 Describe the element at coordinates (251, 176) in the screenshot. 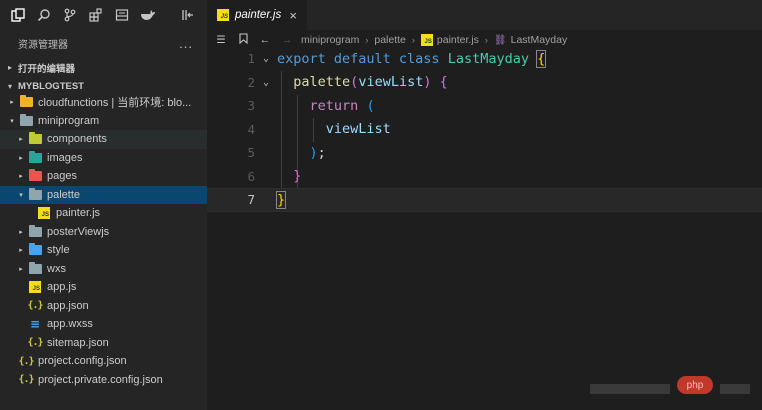

I see `line-number: 6` at that location.